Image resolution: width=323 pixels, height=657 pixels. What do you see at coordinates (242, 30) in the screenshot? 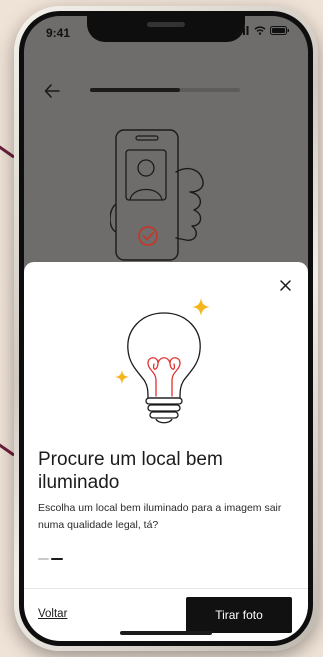
I see `signal-icon` at bounding box center [242, 30].